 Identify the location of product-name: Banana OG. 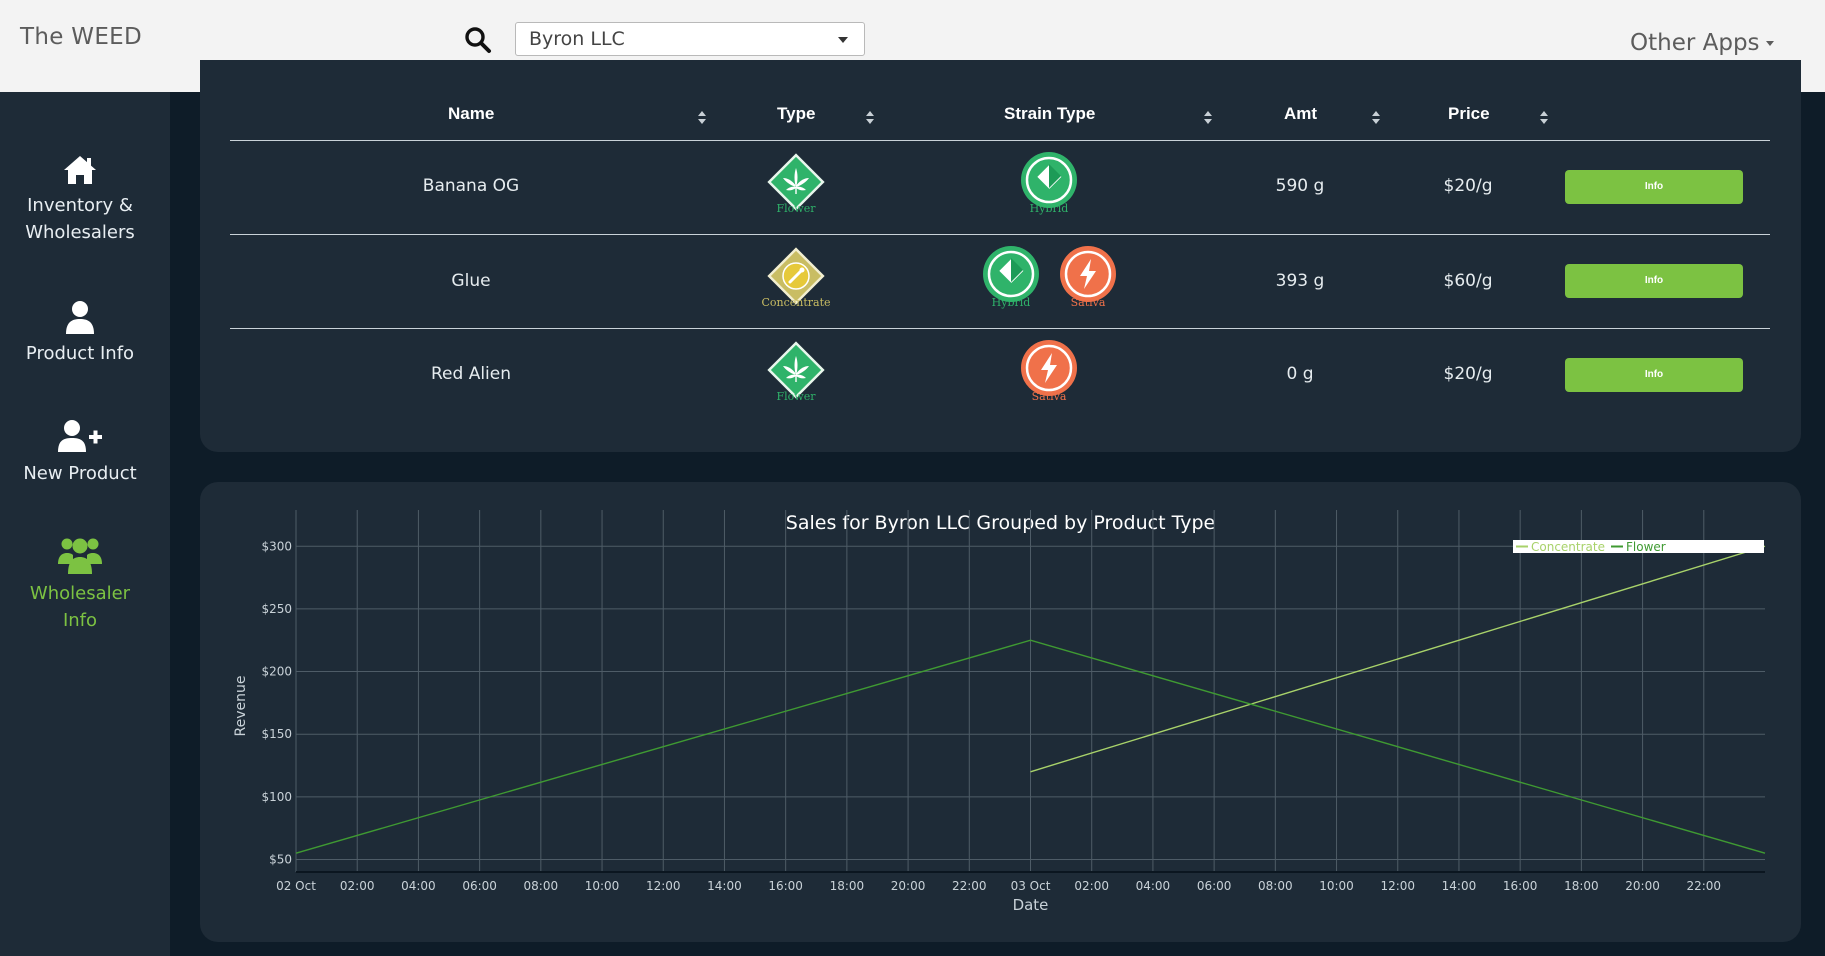
(471, 186).